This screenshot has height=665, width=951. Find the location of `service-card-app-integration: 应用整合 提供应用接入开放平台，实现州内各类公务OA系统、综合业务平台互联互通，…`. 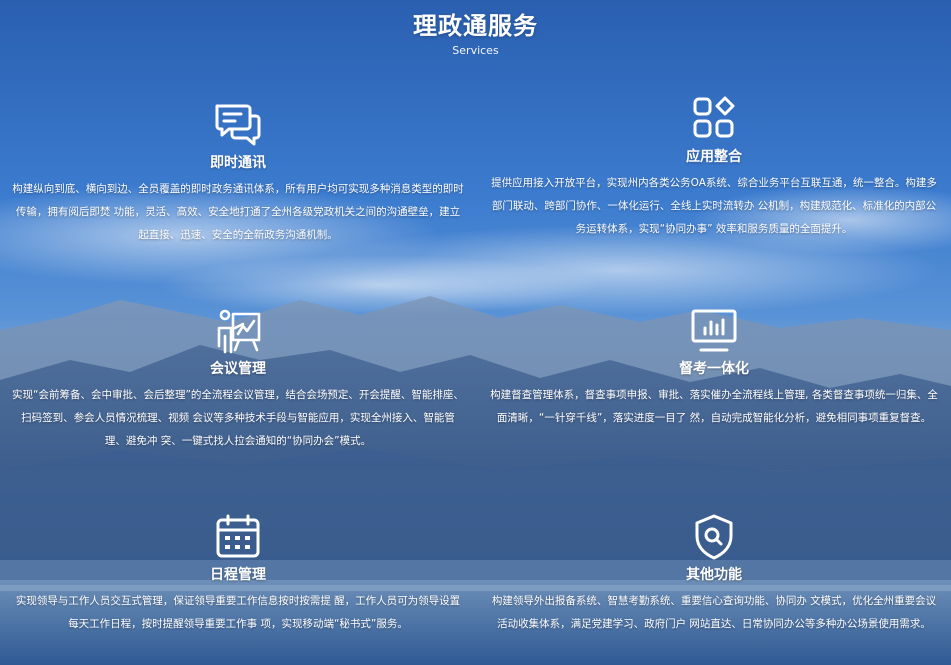

service-card-app-integration: 应用整合 提供应用接入开放平台，实现州内各类公务OA系统、综合业务平台互联互通，… is located at coordinates (714, 168).